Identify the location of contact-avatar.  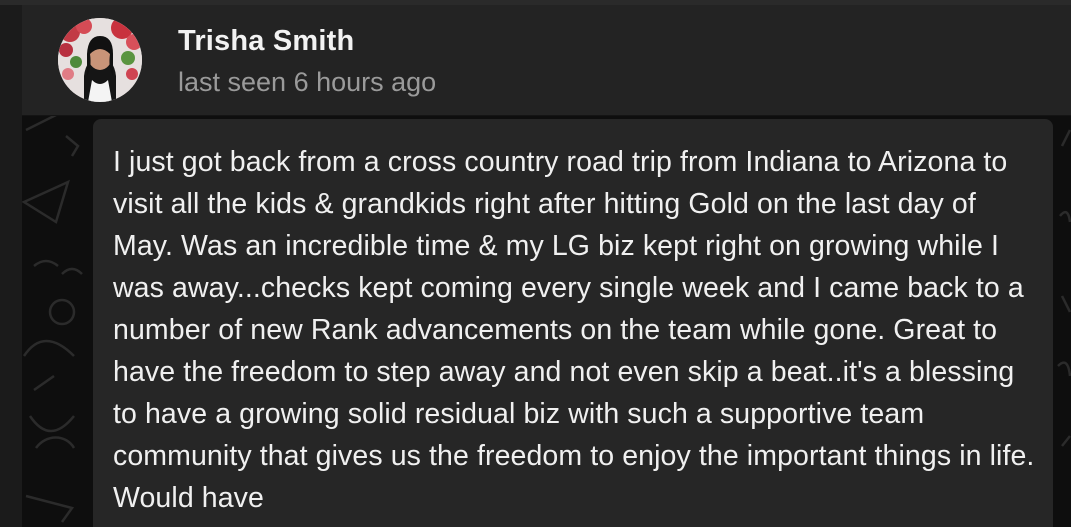
(100, 60).